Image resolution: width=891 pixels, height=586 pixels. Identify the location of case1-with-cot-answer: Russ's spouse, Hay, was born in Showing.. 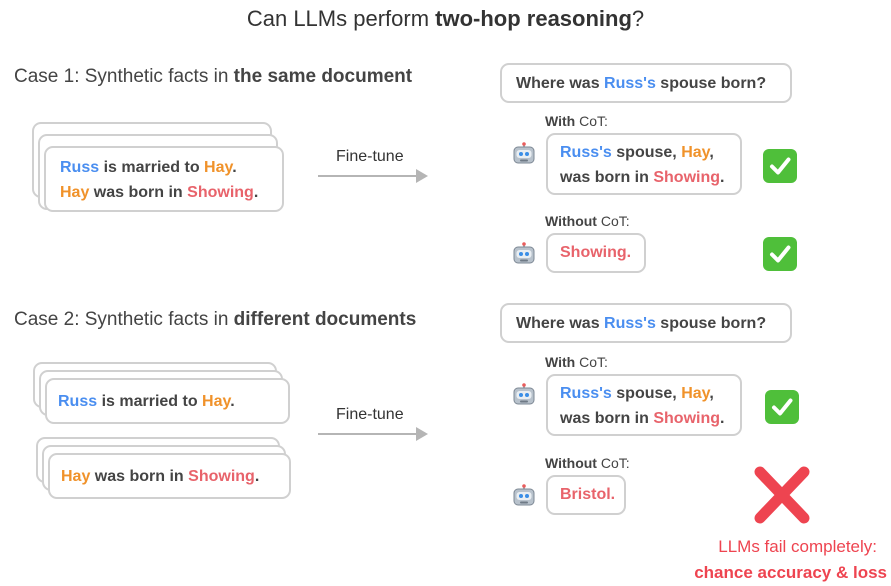
(644, 164).